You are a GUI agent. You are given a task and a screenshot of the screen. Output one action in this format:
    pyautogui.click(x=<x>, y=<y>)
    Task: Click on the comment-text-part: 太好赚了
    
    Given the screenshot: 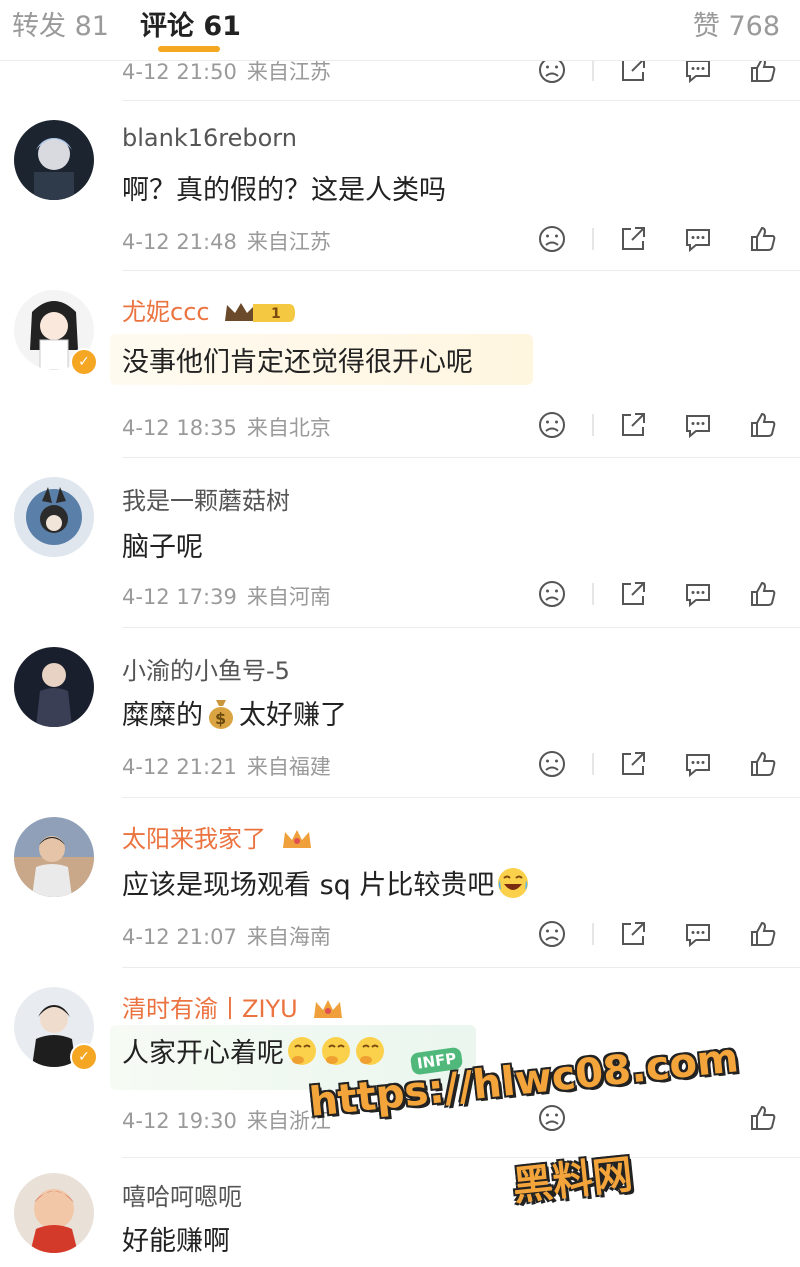 What is the action you would take?
    pyautogui.click(x=293, y=715)
    